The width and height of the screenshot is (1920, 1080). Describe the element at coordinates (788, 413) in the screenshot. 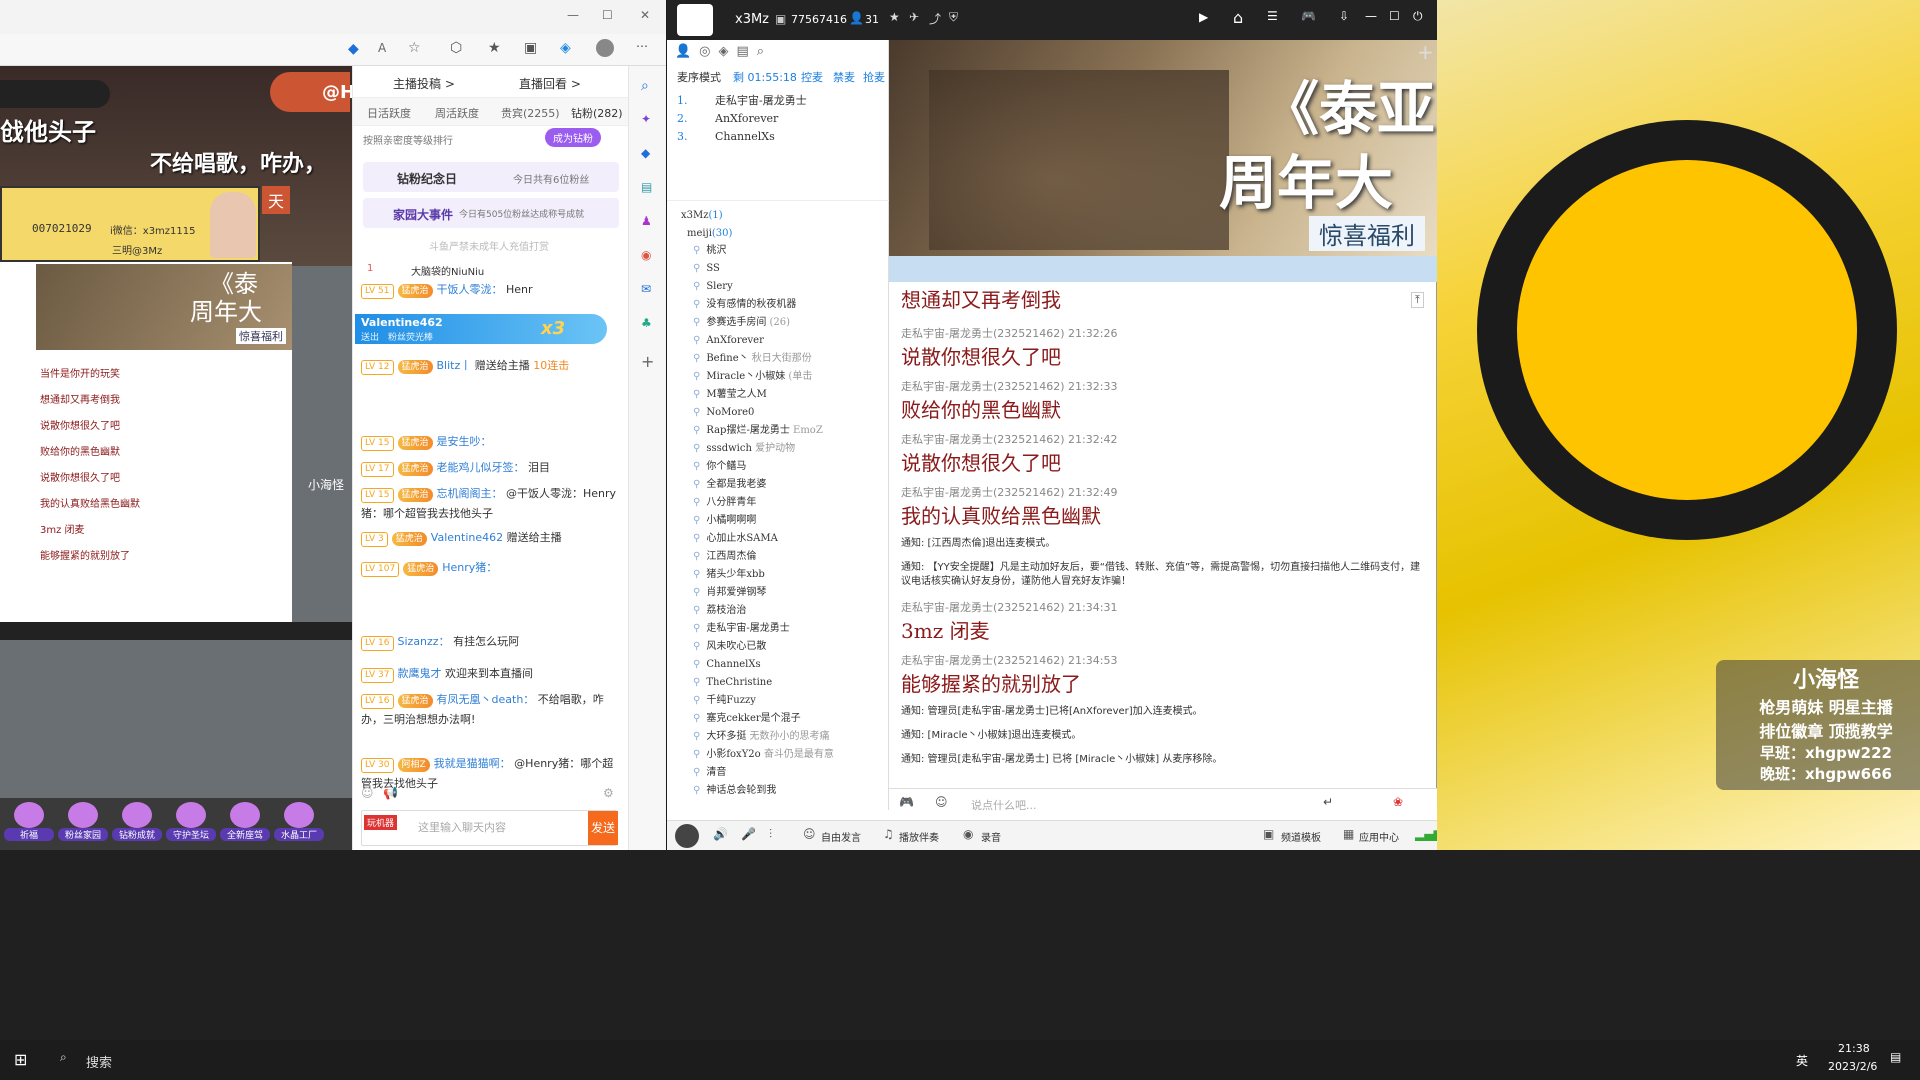

I see `member-item: ⚲ NoMore0` at that location.